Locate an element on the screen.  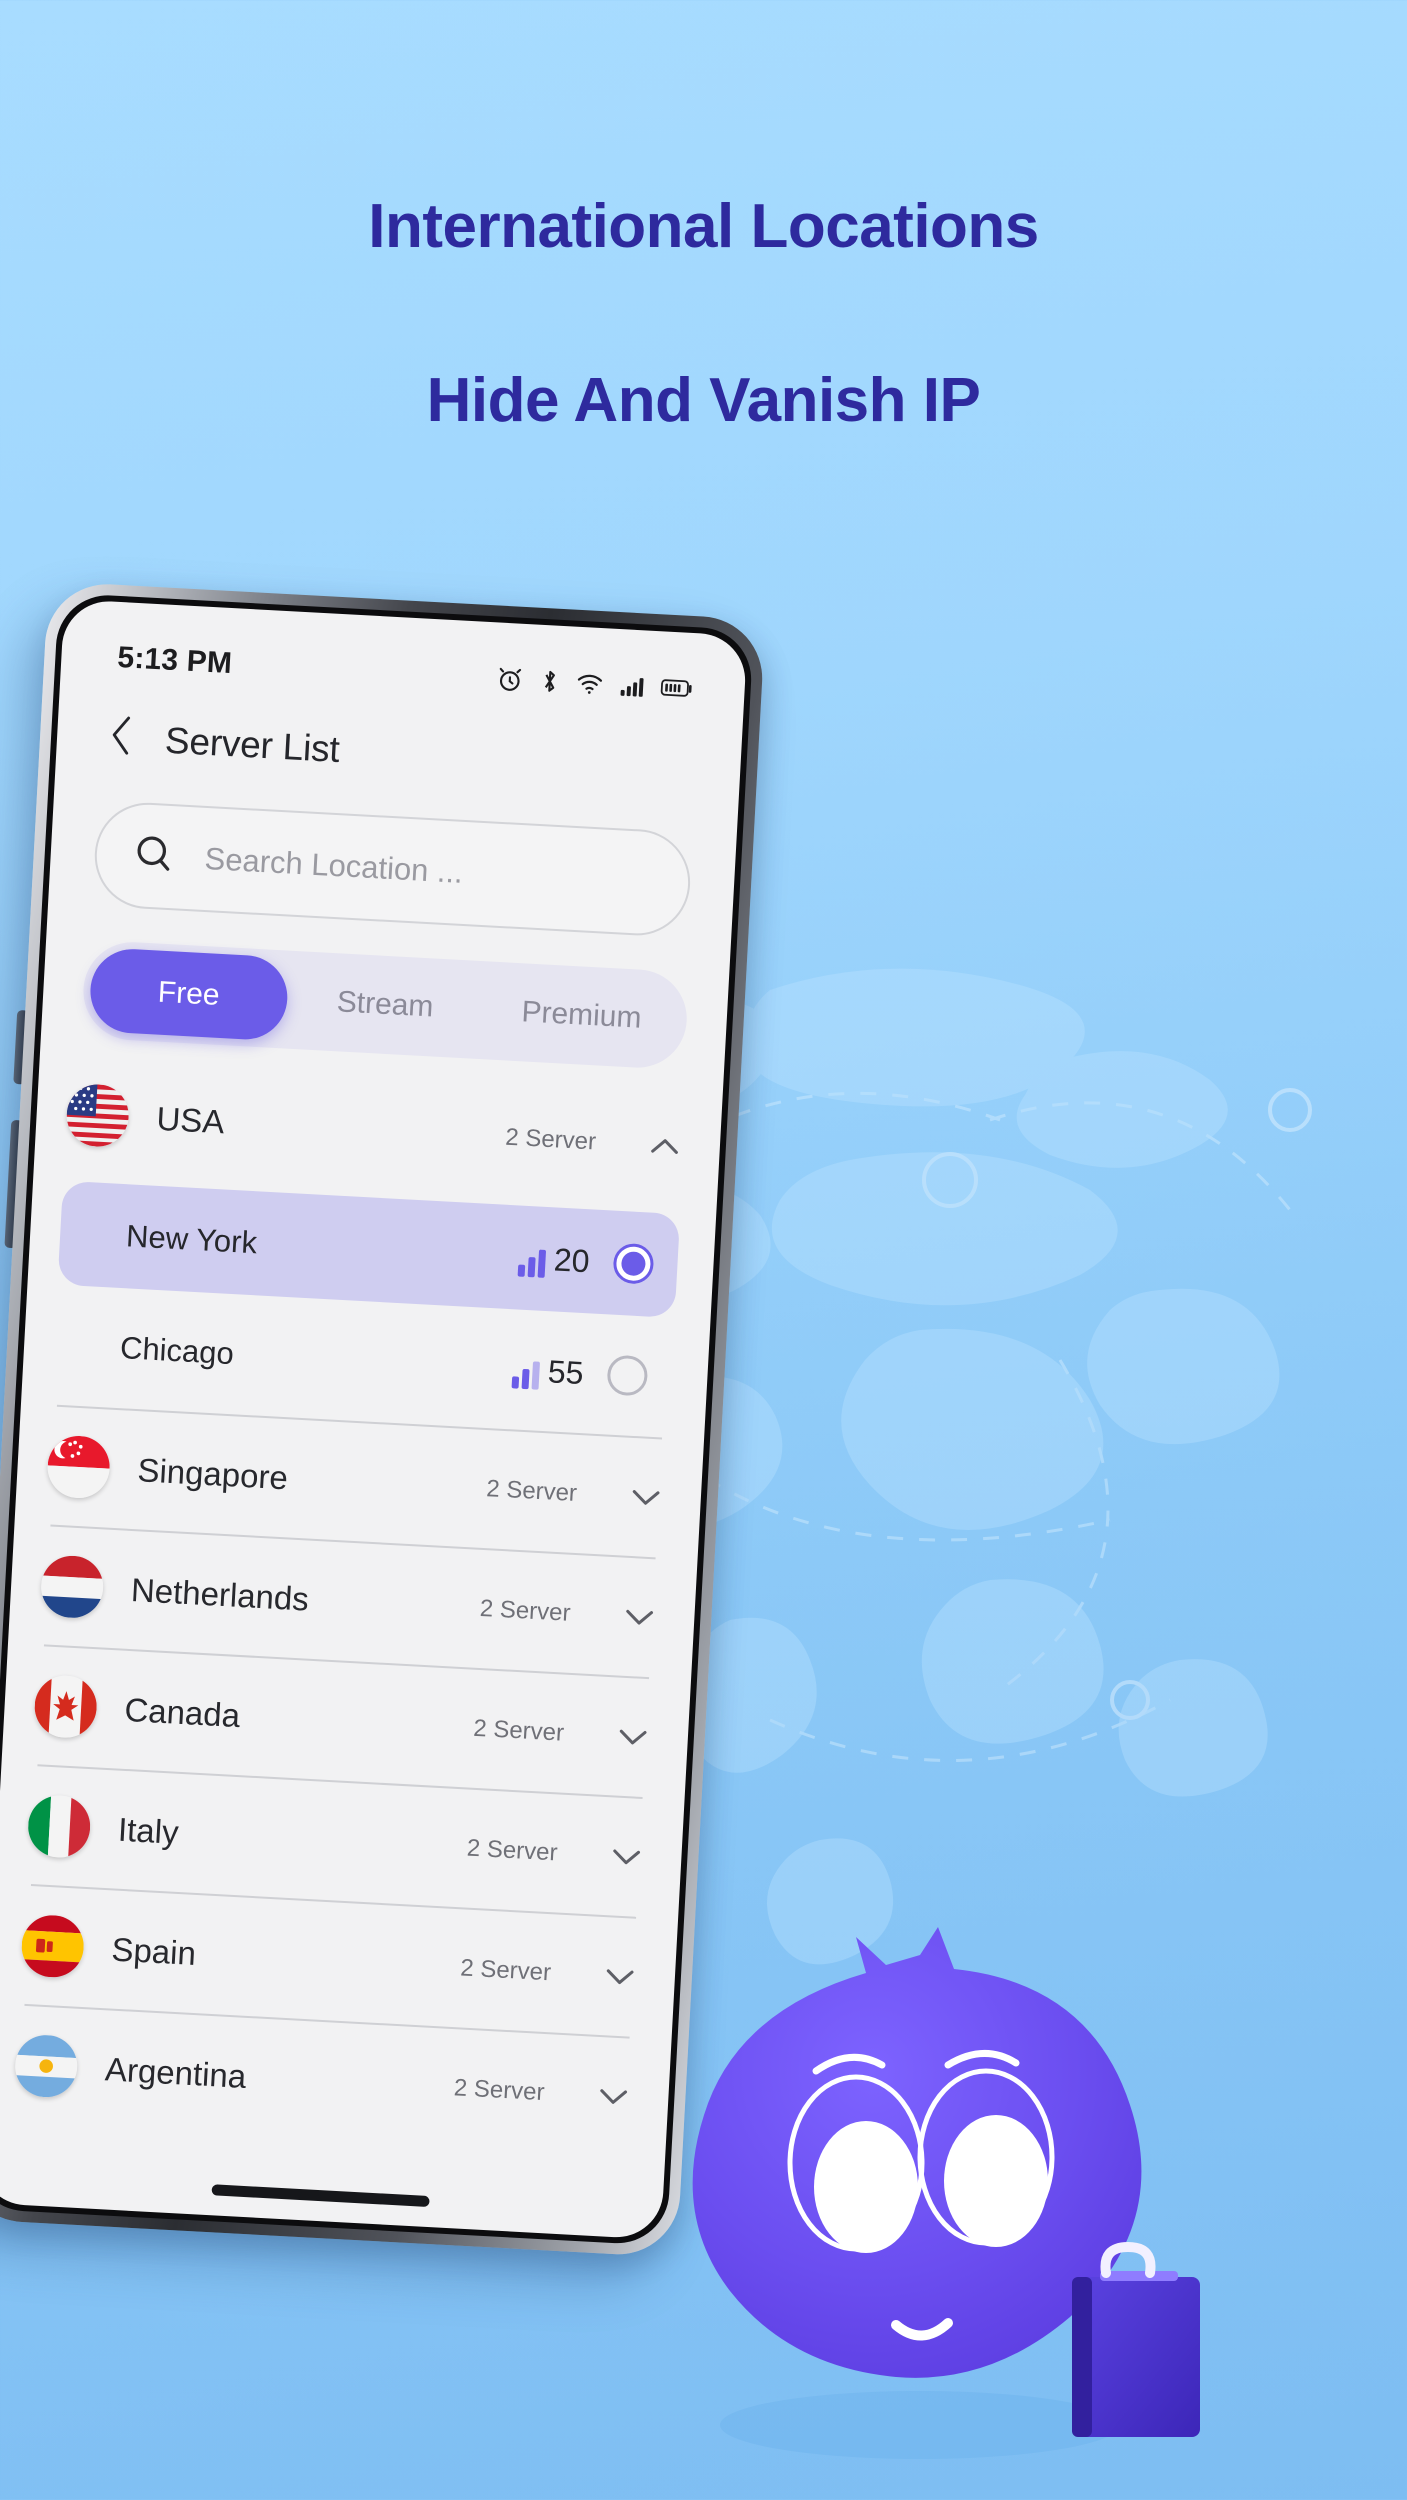
country-name: Singapore is located at coordinates (212, 1474).